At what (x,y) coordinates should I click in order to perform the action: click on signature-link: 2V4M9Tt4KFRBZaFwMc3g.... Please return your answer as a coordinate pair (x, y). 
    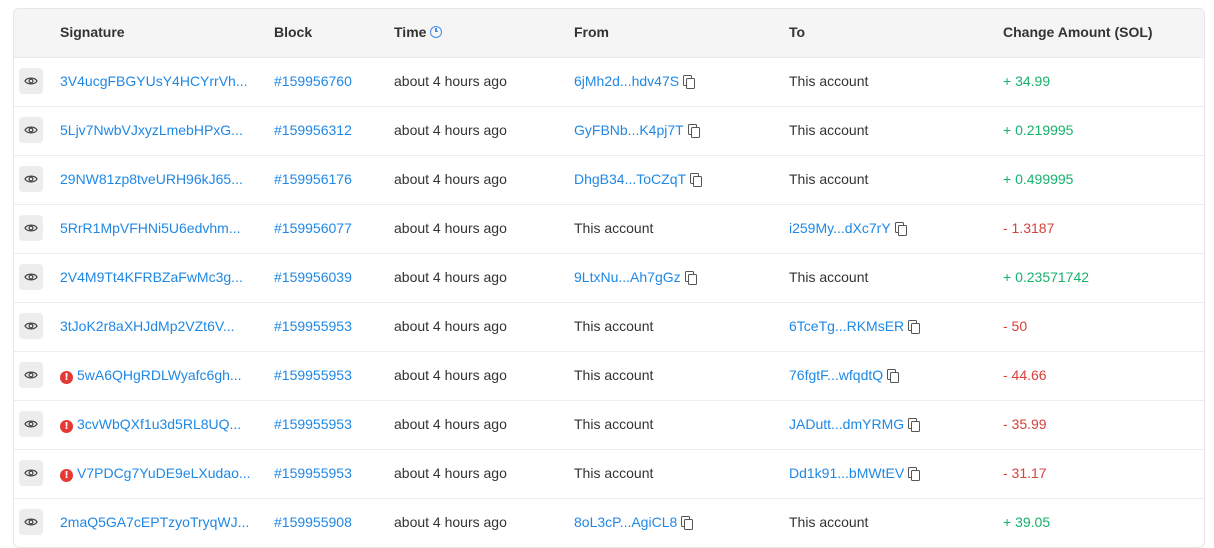
    Looking at the image, I should click on (151, 277).